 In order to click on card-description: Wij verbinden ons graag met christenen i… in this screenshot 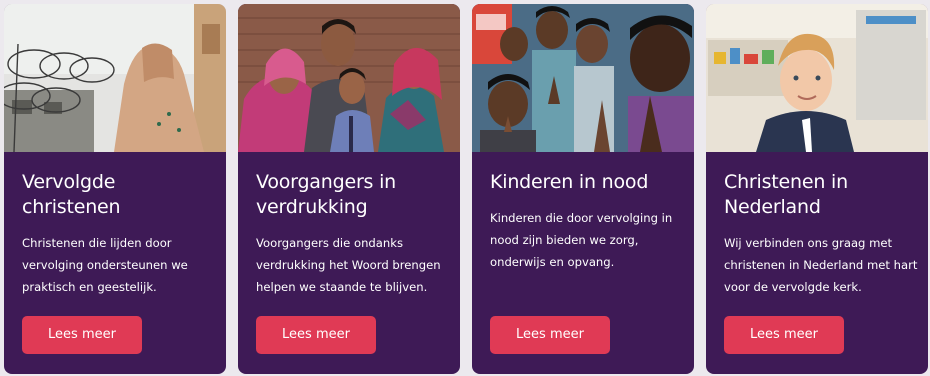, I will do `click(821, 265)`.